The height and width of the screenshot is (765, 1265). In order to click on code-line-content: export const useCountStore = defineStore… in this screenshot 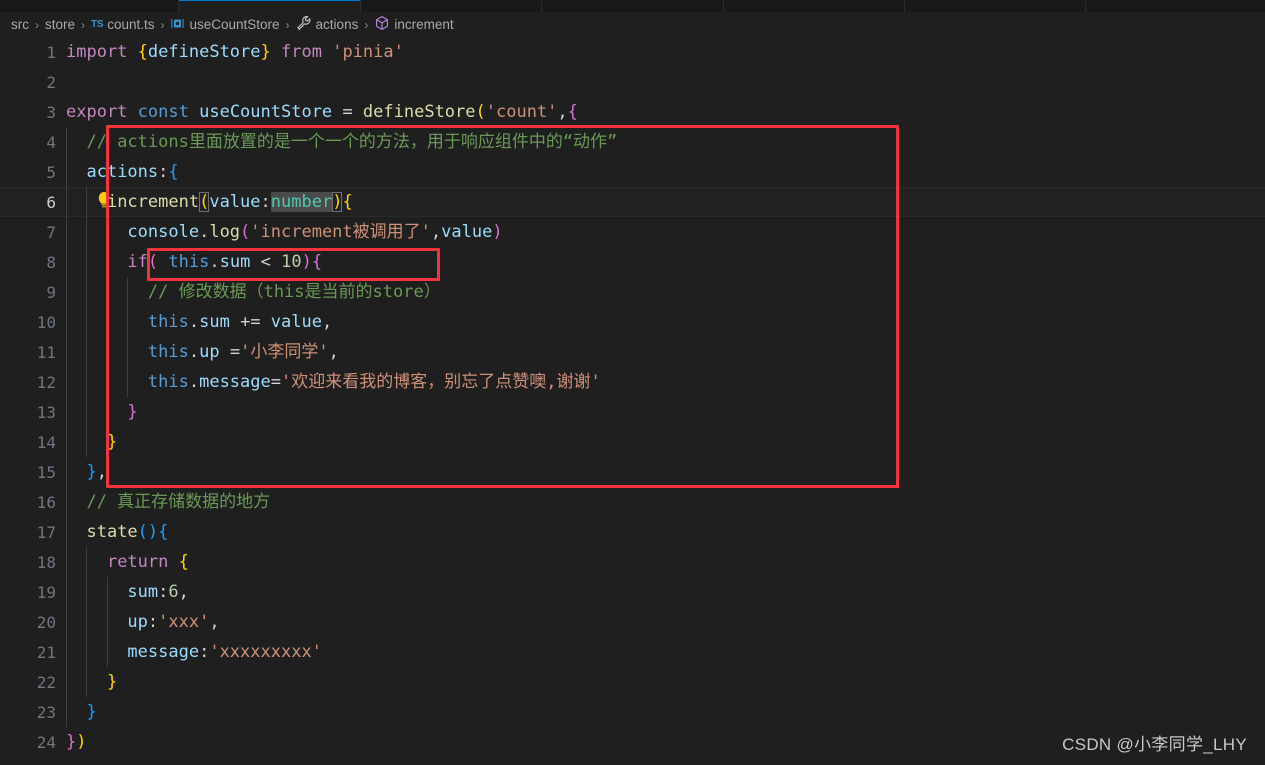, I will do `click(665, 112)`.